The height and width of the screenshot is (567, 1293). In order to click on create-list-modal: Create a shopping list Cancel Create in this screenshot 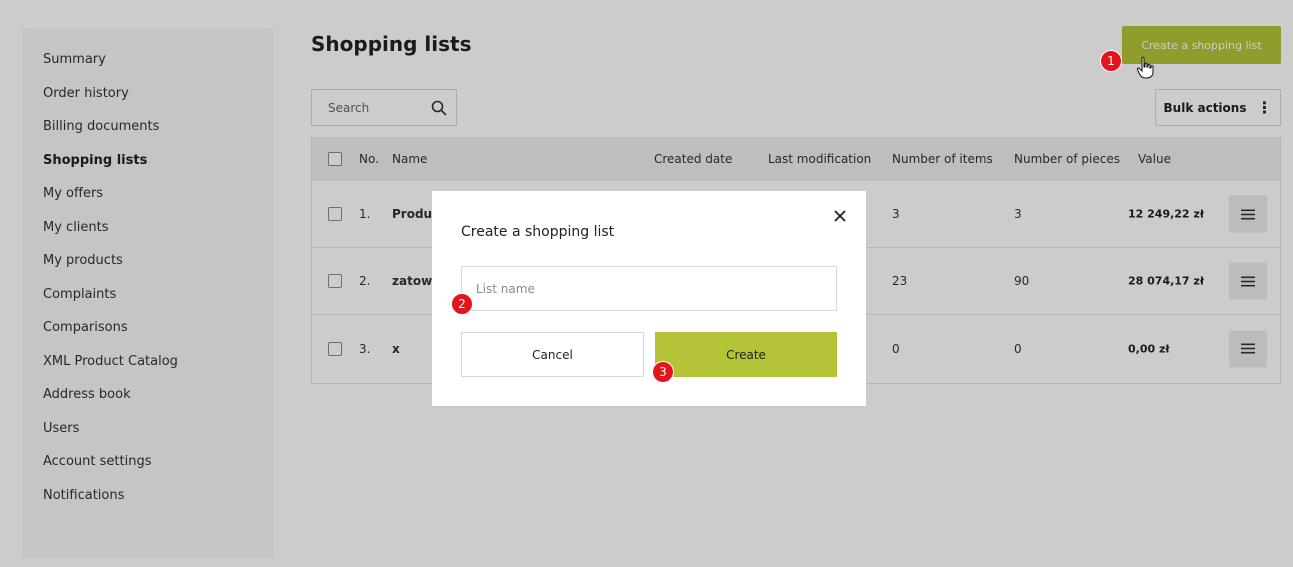, I will do `click(649, 298)`.